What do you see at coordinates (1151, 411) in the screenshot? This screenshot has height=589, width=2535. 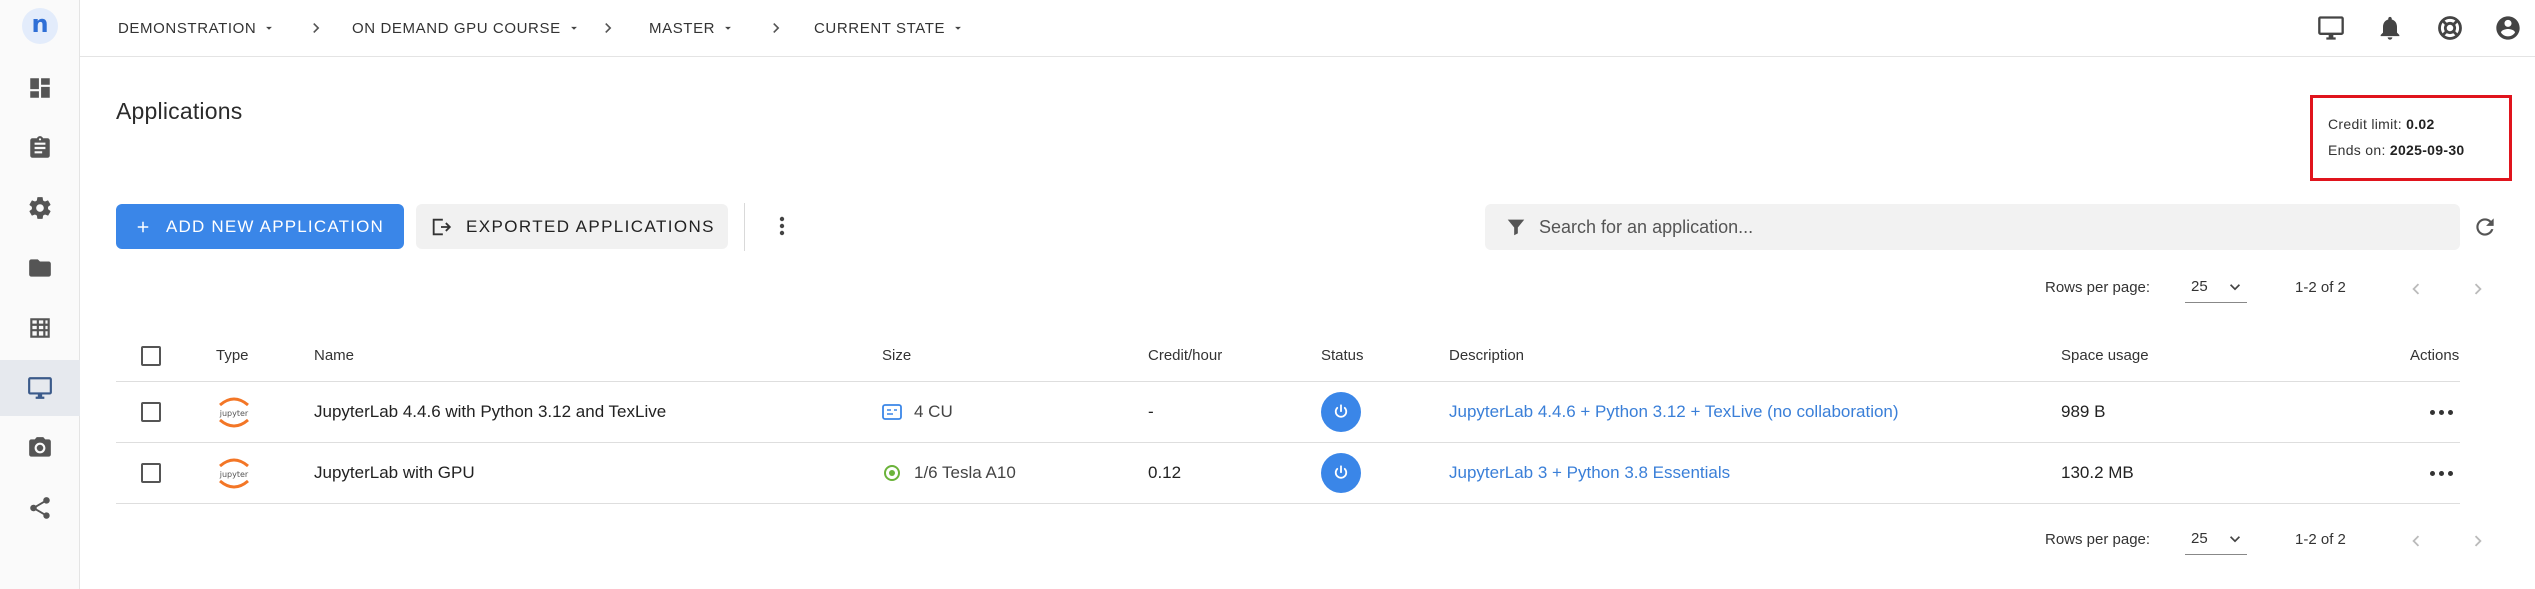 I see `app-credit: -` at bounding box center [1151, 411].